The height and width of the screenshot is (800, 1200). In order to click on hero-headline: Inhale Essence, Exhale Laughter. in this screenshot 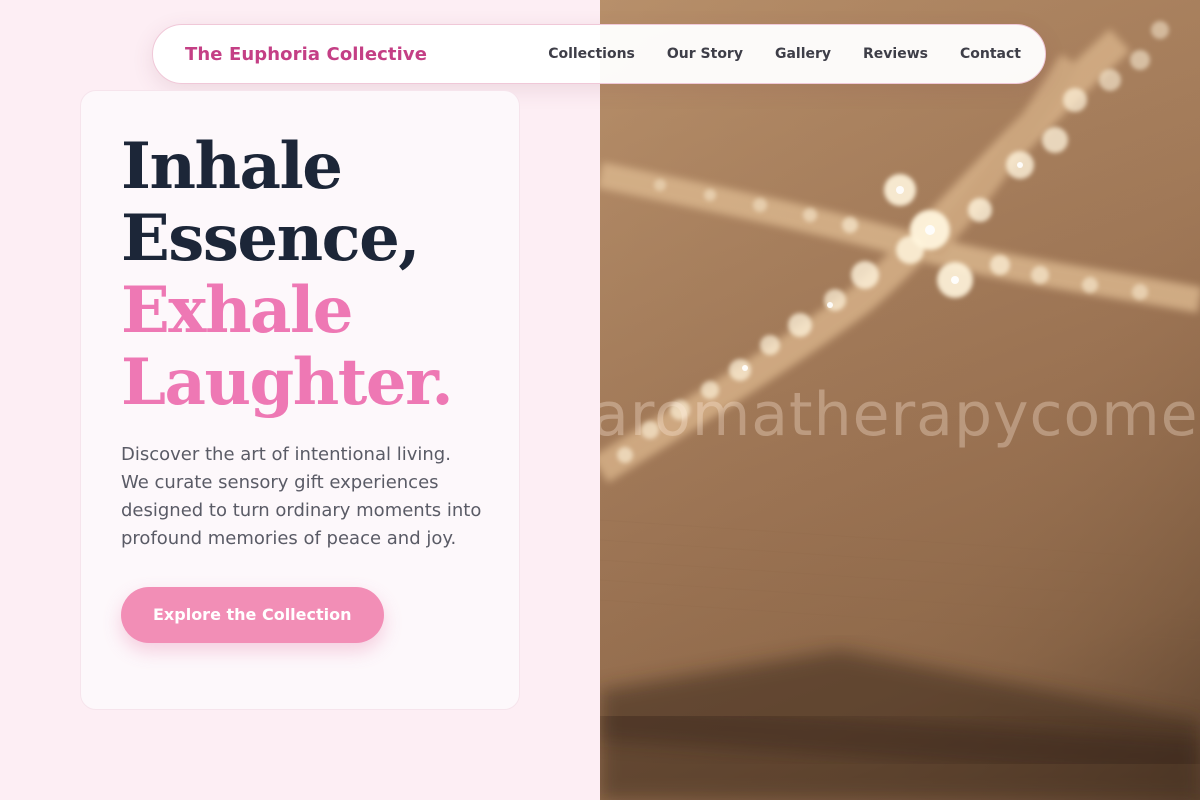, I will do `click(300, 275)`.